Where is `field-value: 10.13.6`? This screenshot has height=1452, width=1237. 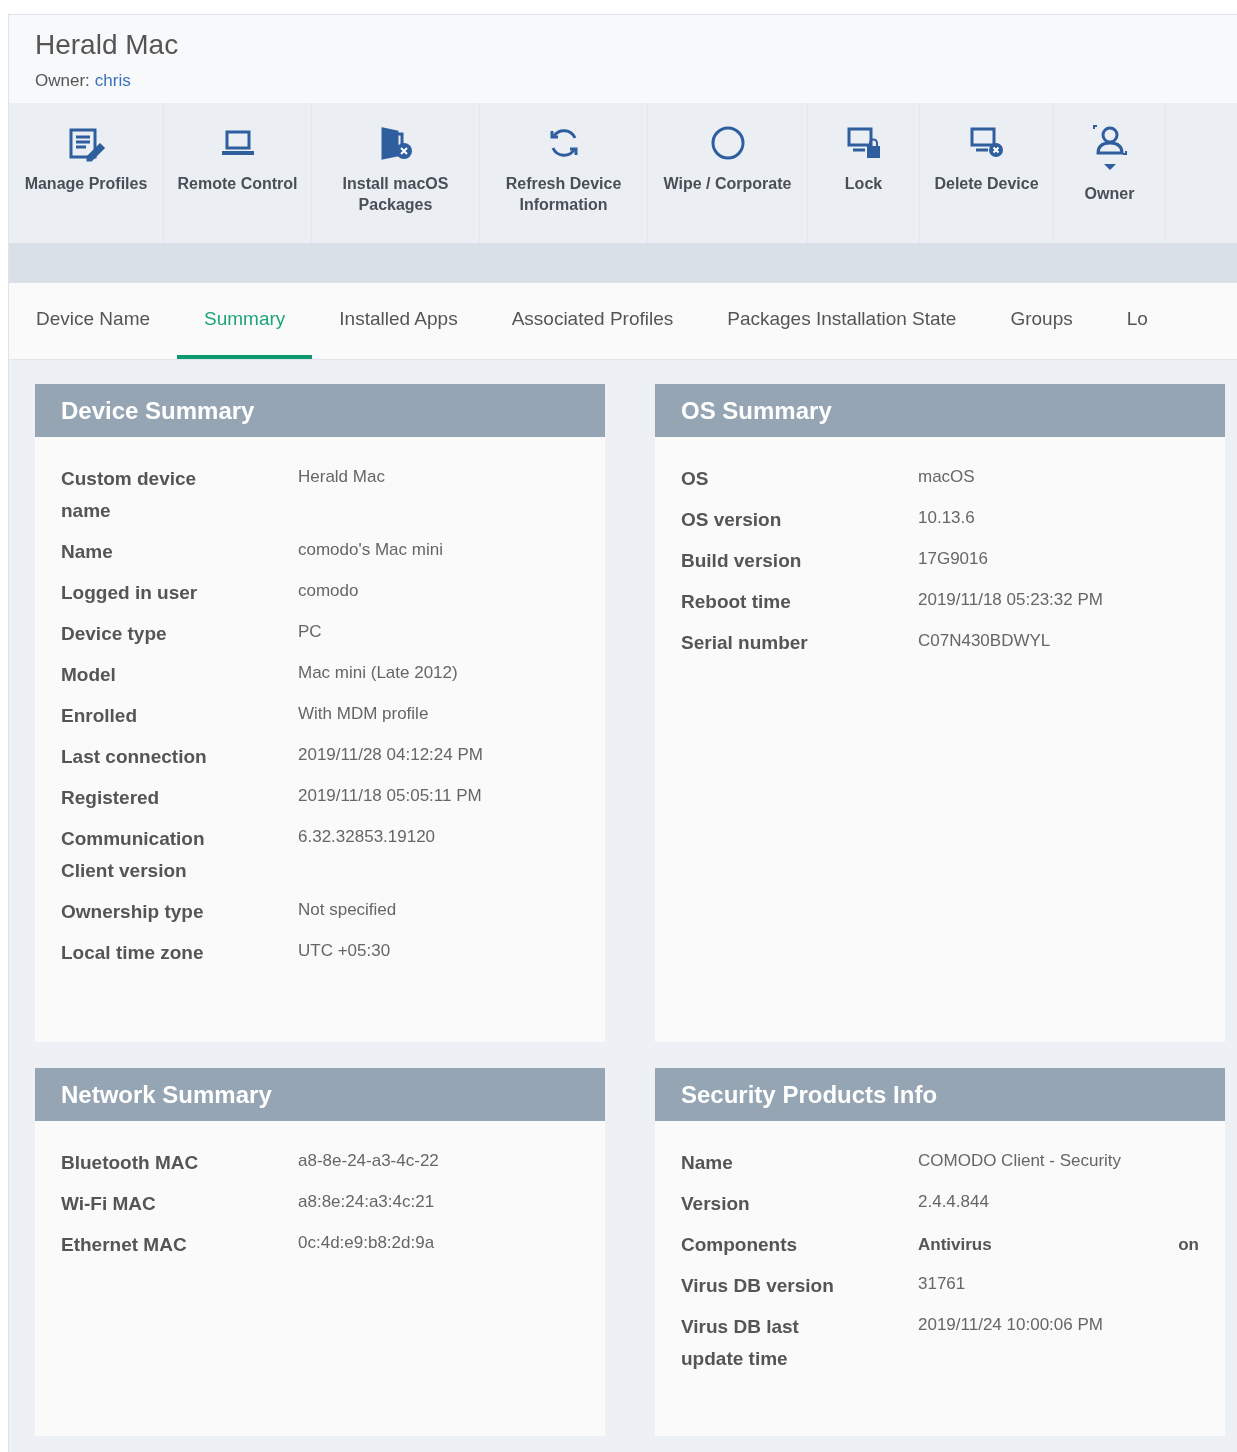
field-value: 10.13.6 is located at coordinates (947, 518).